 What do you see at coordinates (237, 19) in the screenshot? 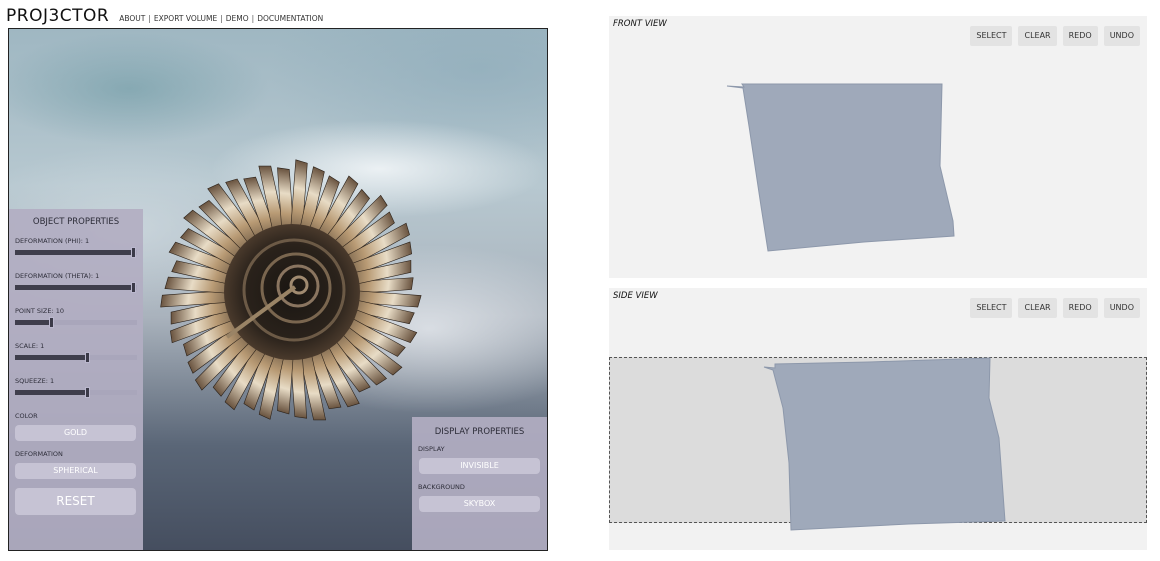
I see `nav-demo: DEMO` at bounding box center [237, 19].